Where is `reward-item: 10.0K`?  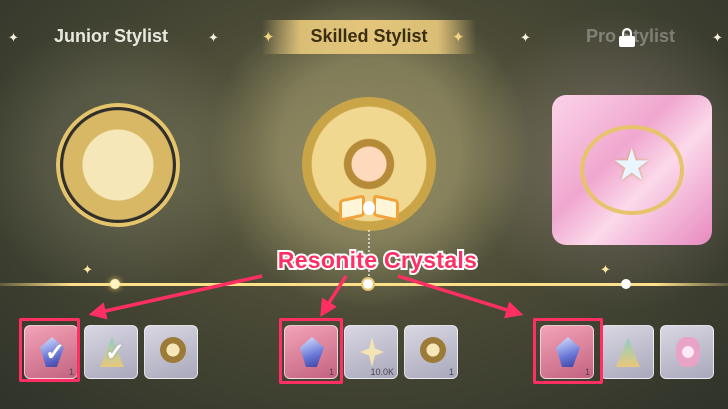
reward-item: 10.0K is located at coordinates (371, 352).